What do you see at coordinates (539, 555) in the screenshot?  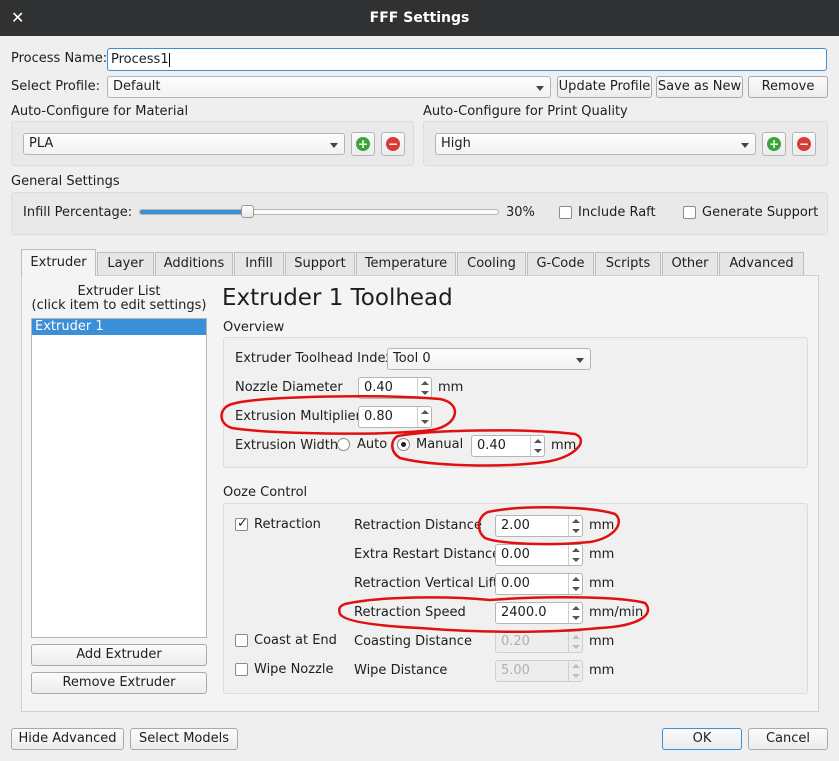 I see `restart-distance-spinbox: 0.00` at bounding box center [539, 555].